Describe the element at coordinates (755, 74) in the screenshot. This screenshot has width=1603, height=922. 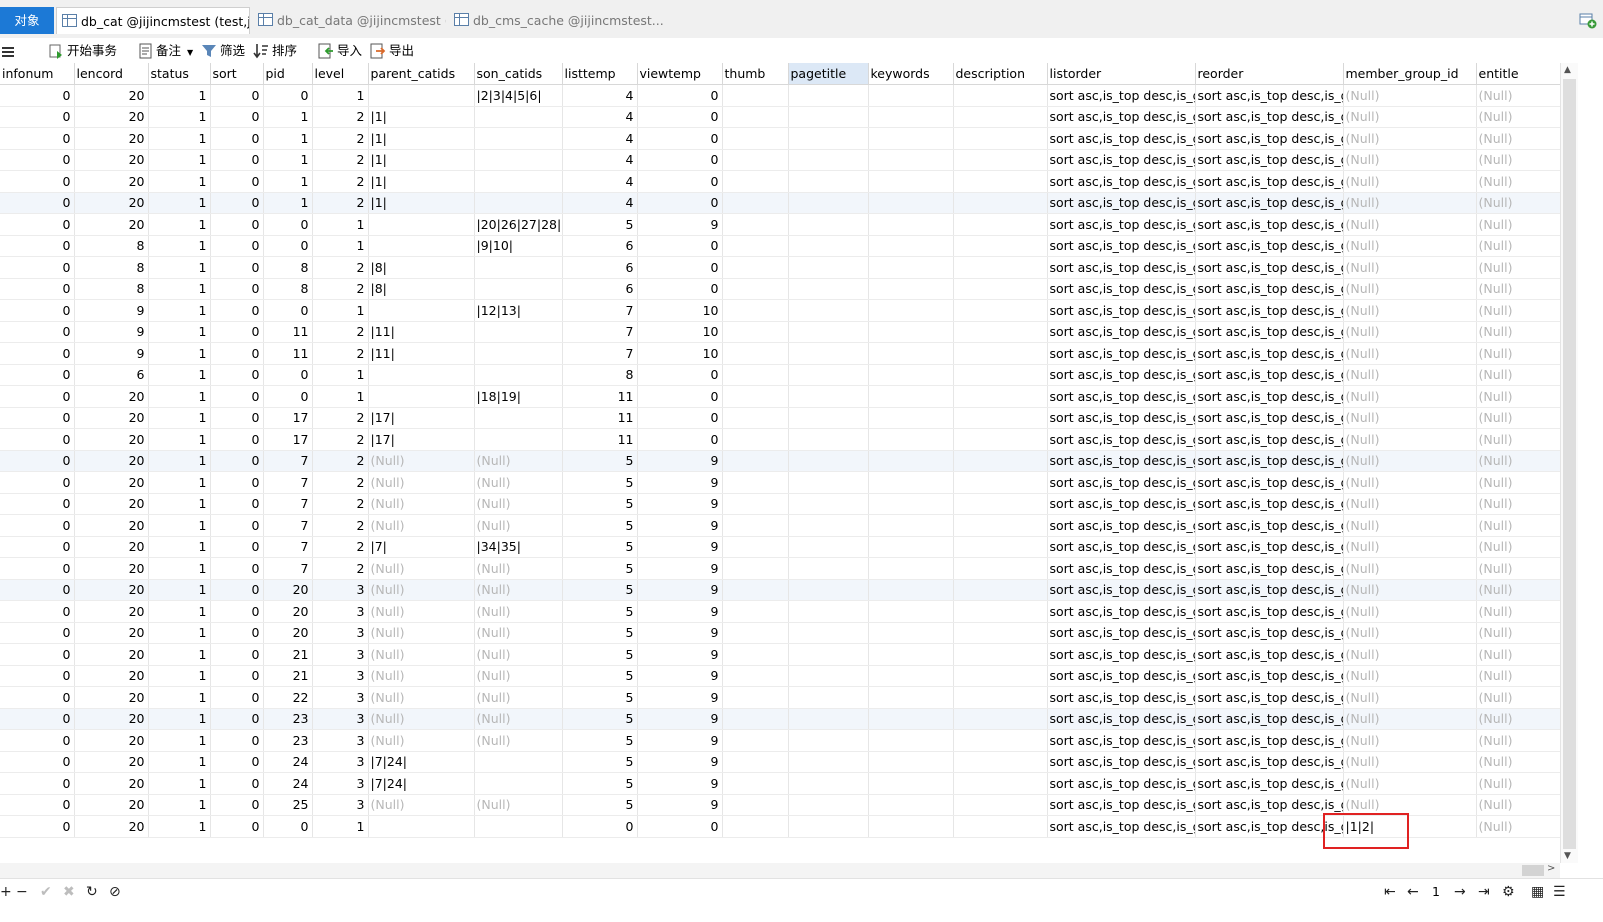
I see `column-header-thumb: thumb` at that location.